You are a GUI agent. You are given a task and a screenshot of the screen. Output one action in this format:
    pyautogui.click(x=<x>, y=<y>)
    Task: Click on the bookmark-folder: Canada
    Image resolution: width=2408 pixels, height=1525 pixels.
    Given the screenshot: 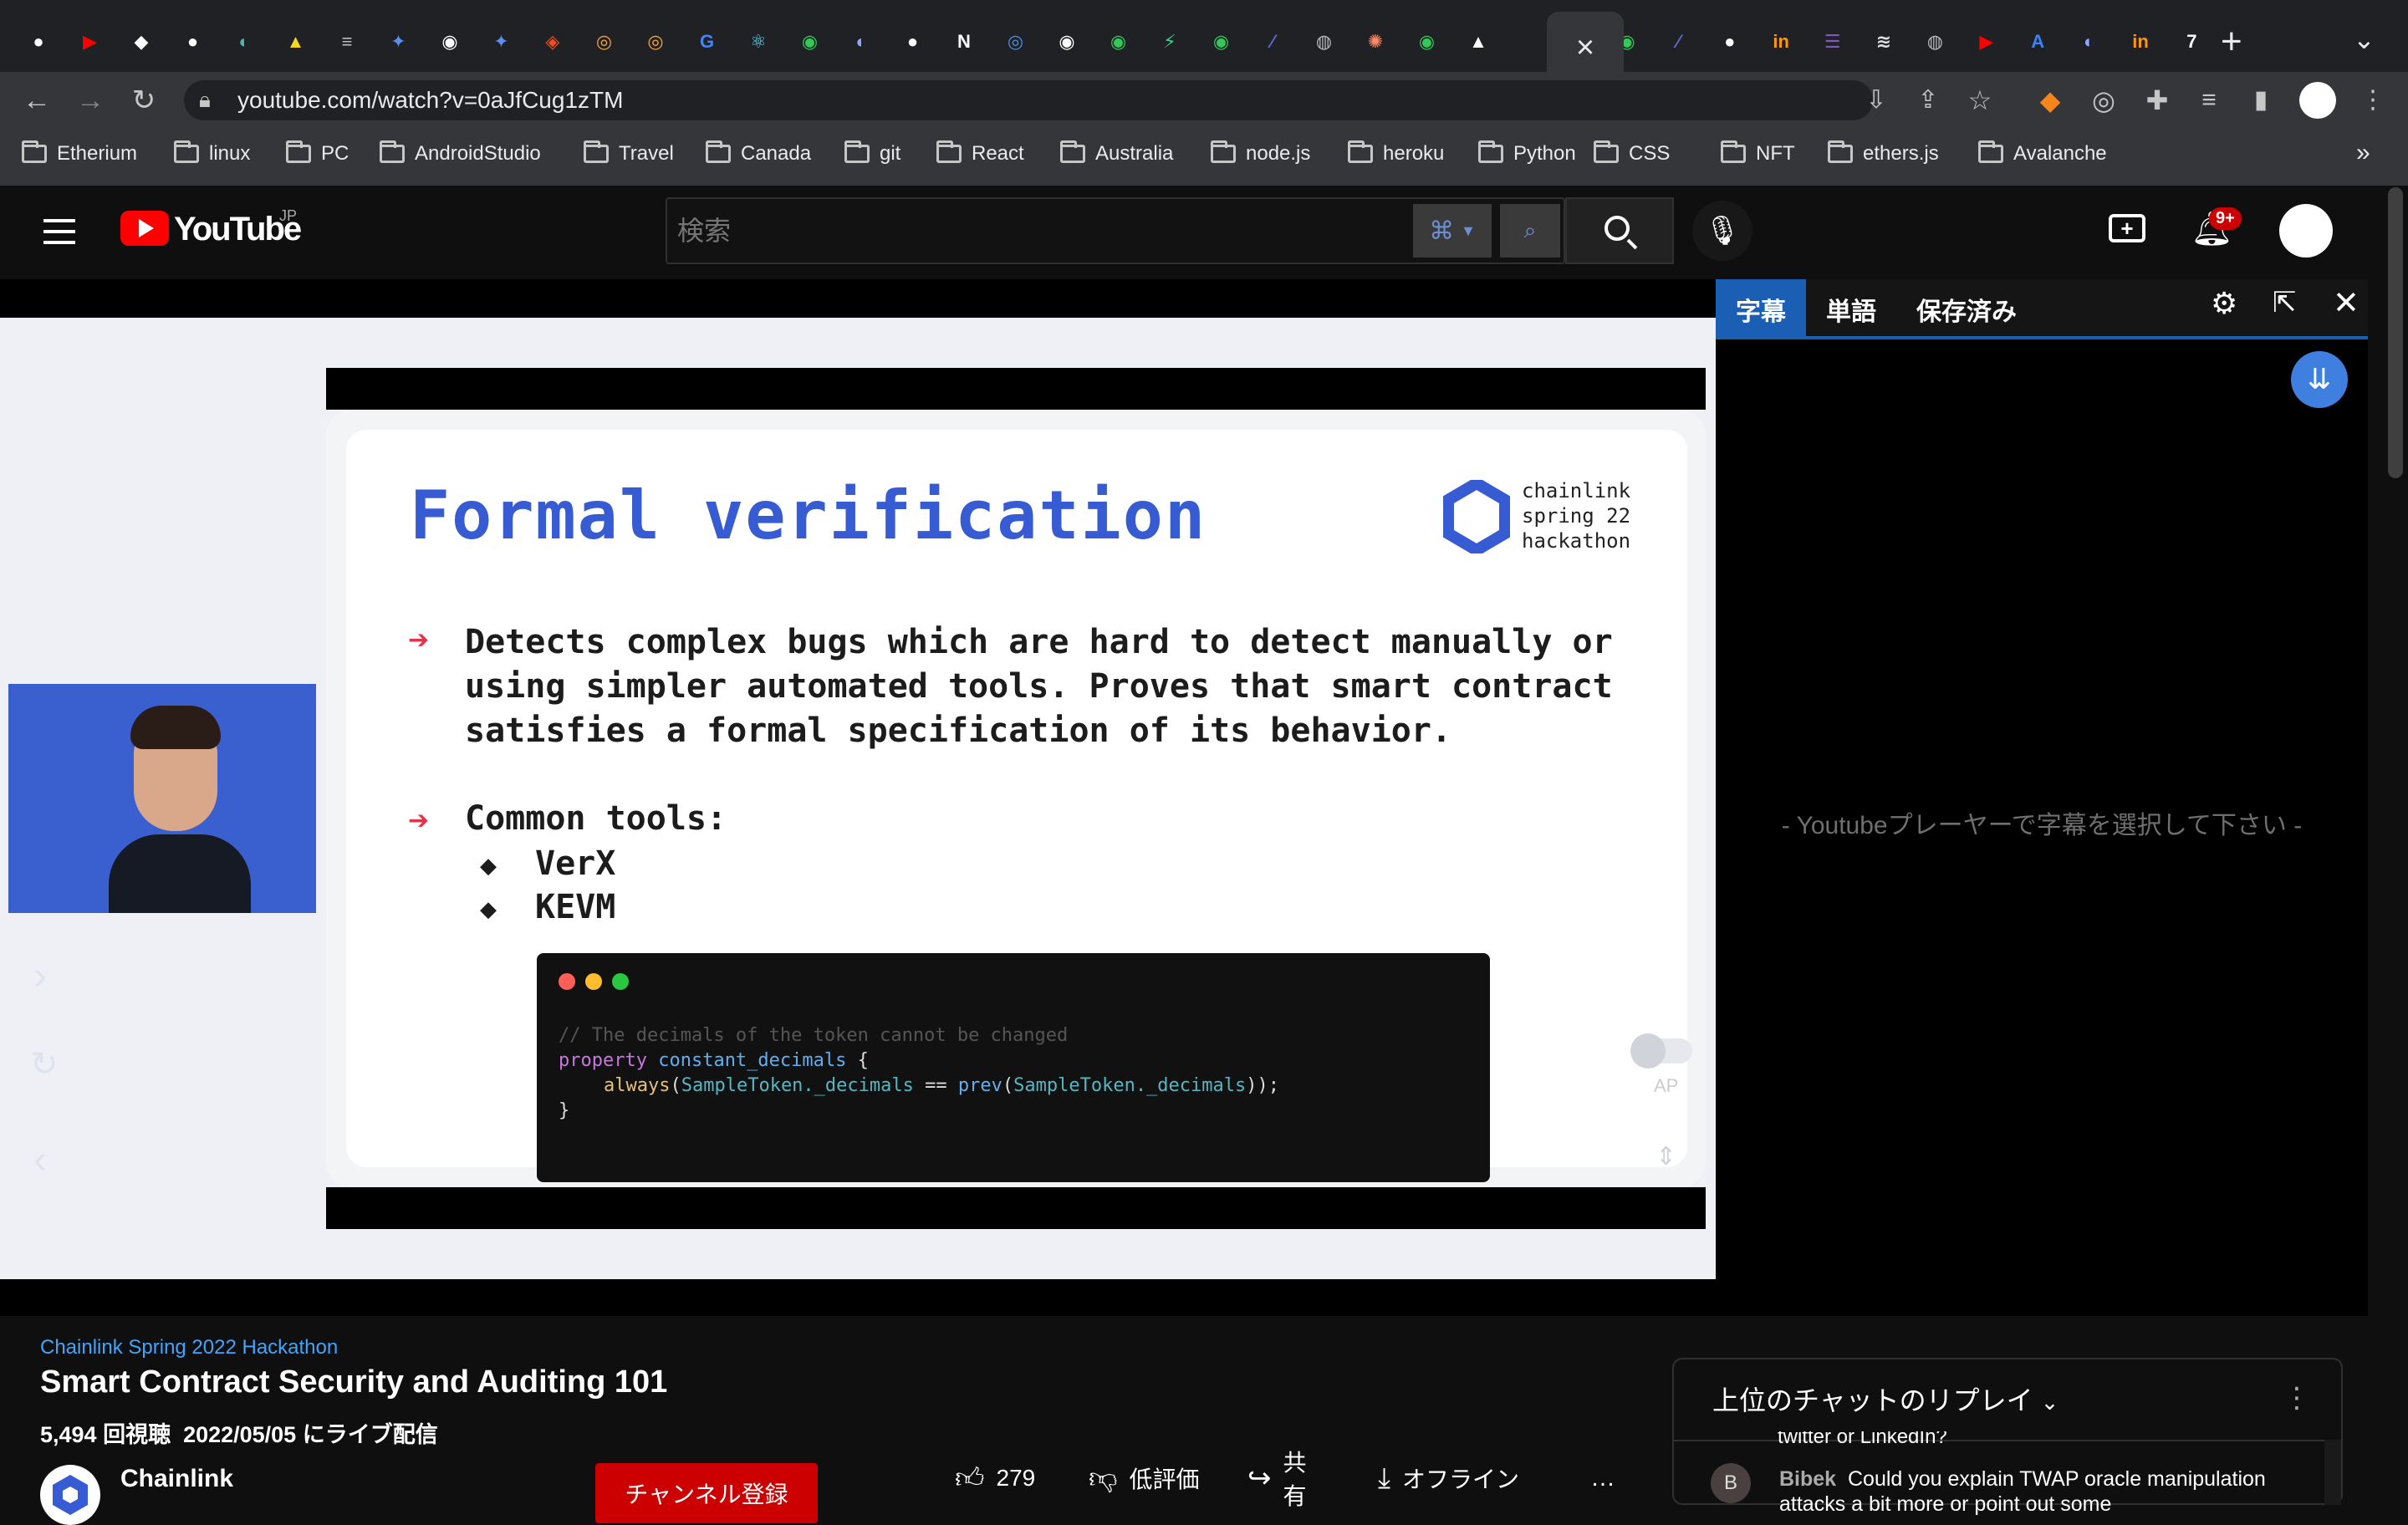 What is the action you would take?
    pyautogui.click(x=759, y=153)
    